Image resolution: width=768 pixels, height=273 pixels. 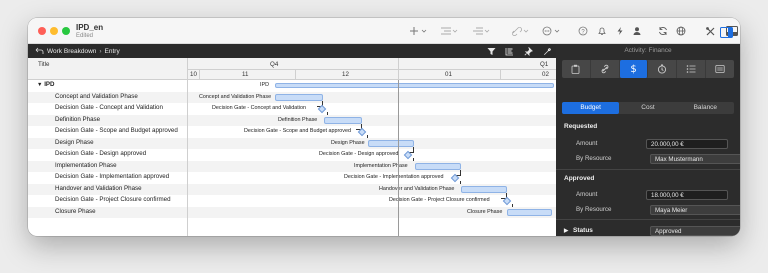 I want to click on disclosure-triangle-icon: ▼, so click(x=39, y=85).